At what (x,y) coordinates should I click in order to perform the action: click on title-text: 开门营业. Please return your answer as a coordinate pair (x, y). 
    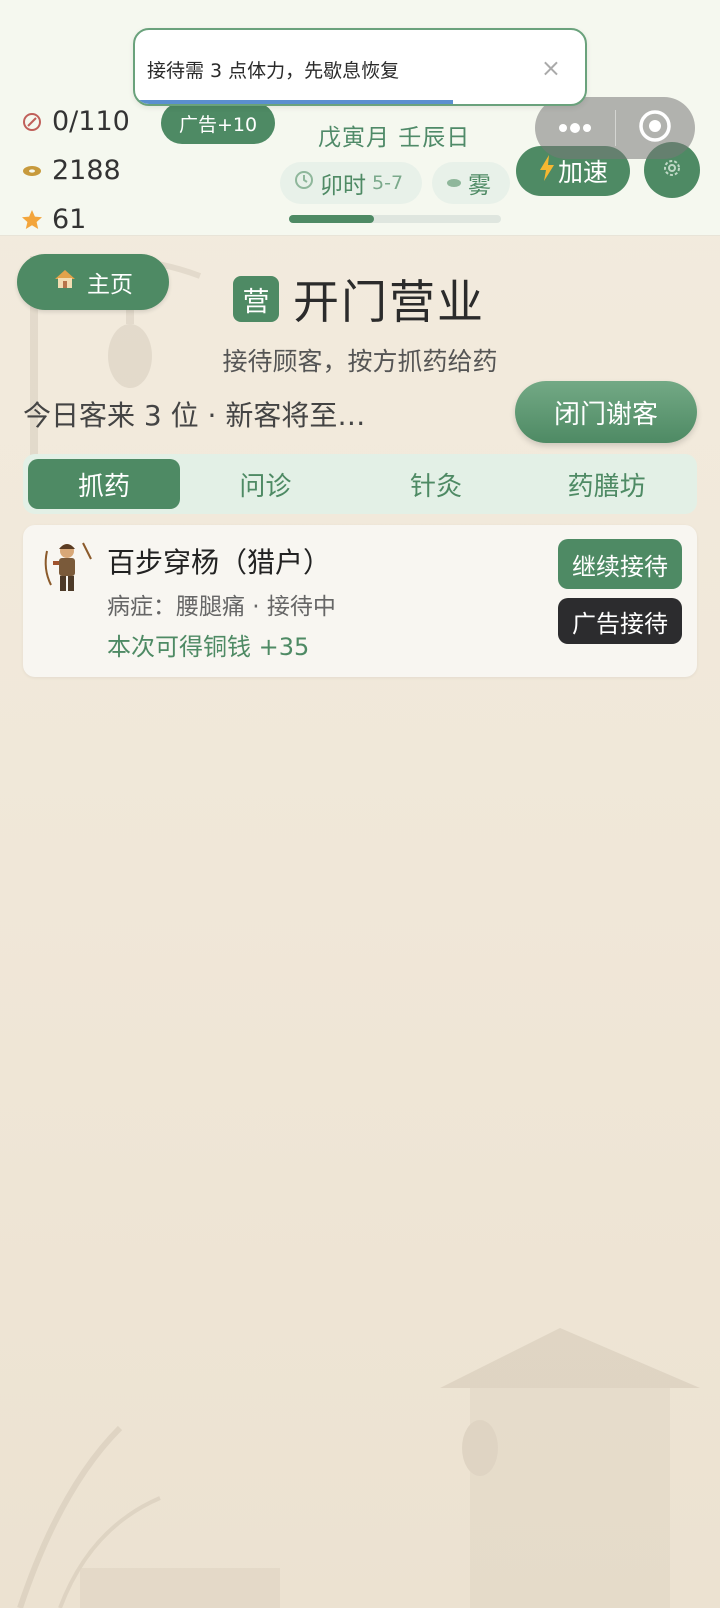
    Looking at the image, I should click on (389, 302).